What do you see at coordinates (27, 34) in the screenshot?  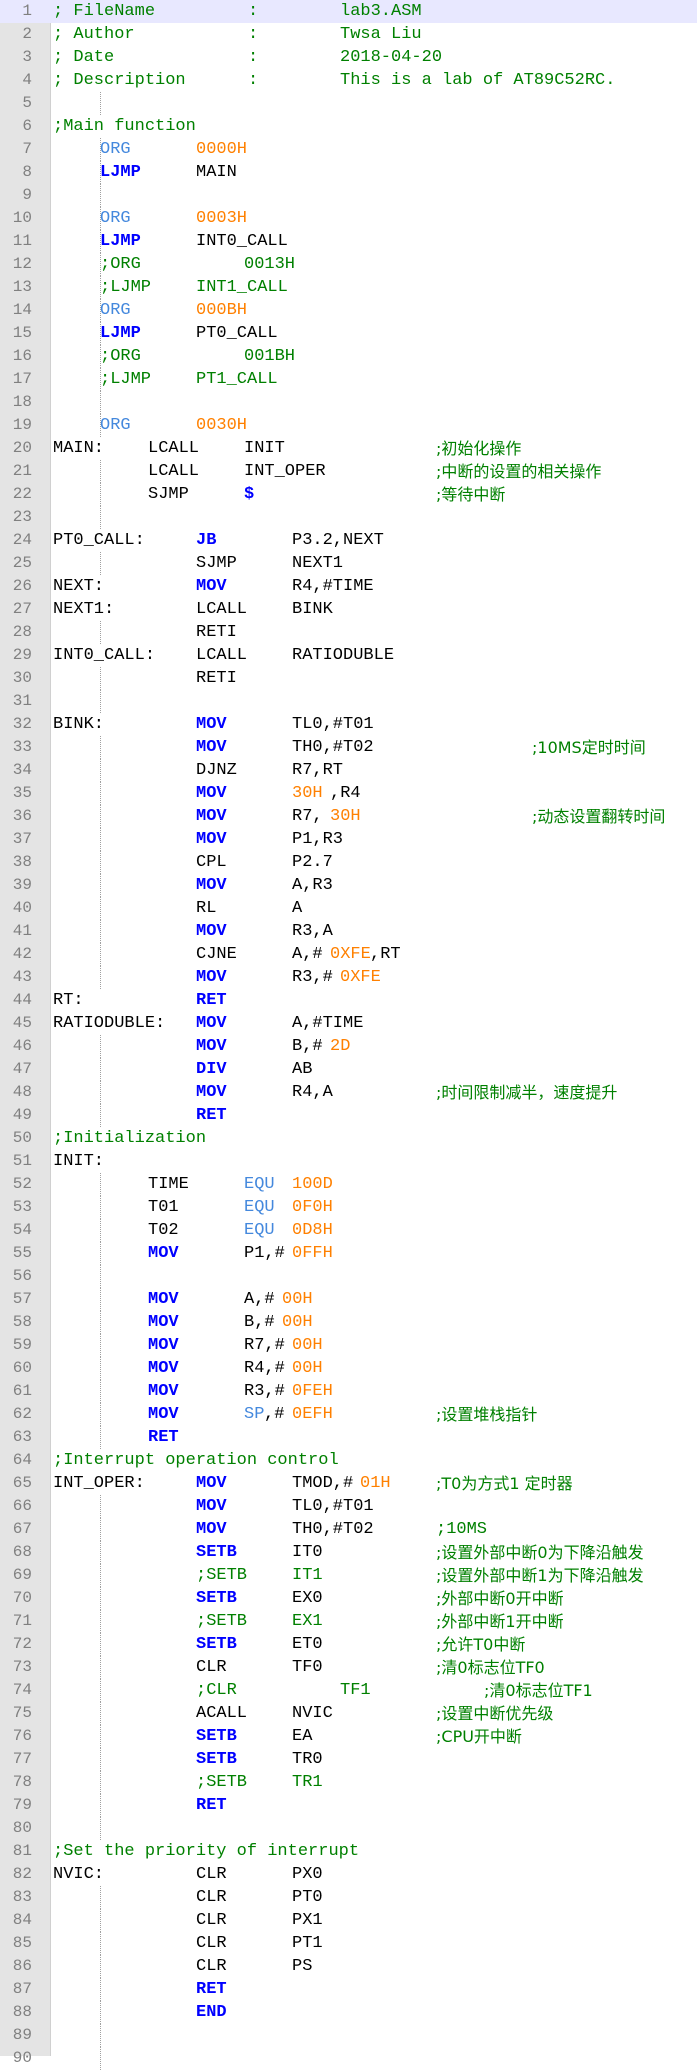 I see `line-number: 2` at bounding box center [27, 34].